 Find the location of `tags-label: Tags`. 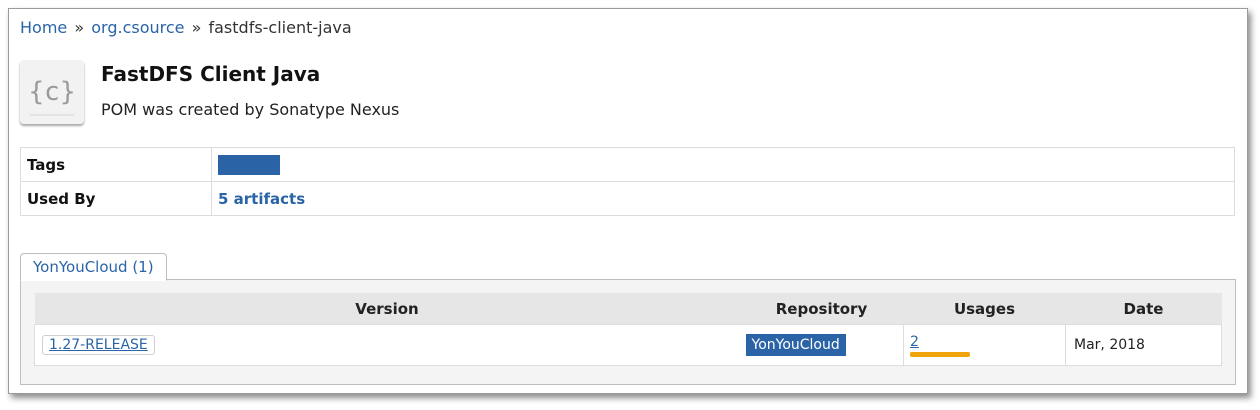

tags-label: Tags is located at coordinates (116, 164).